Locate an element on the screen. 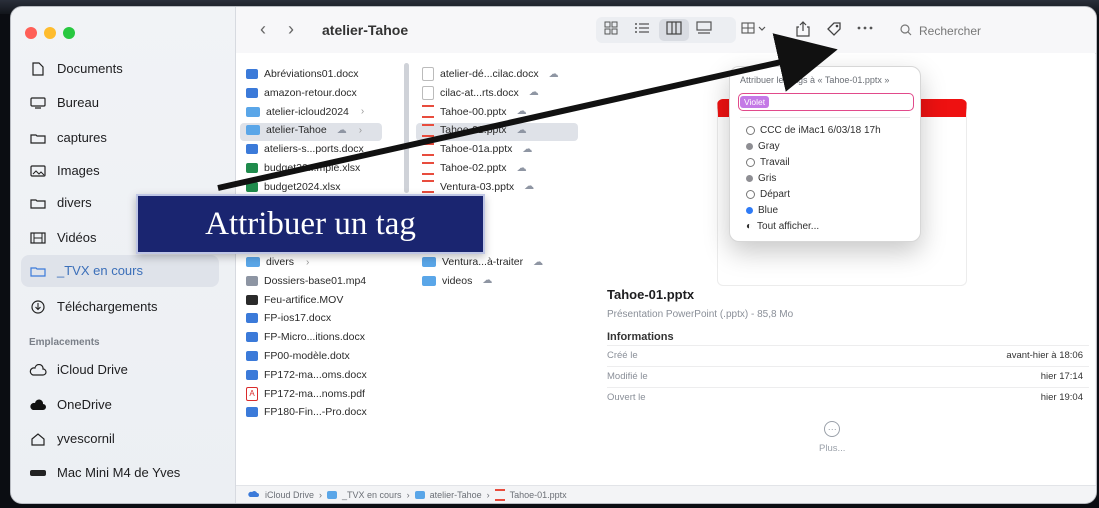  file-row: Tahoe-00.pptx ☁ is located at coordinates (474, 112).